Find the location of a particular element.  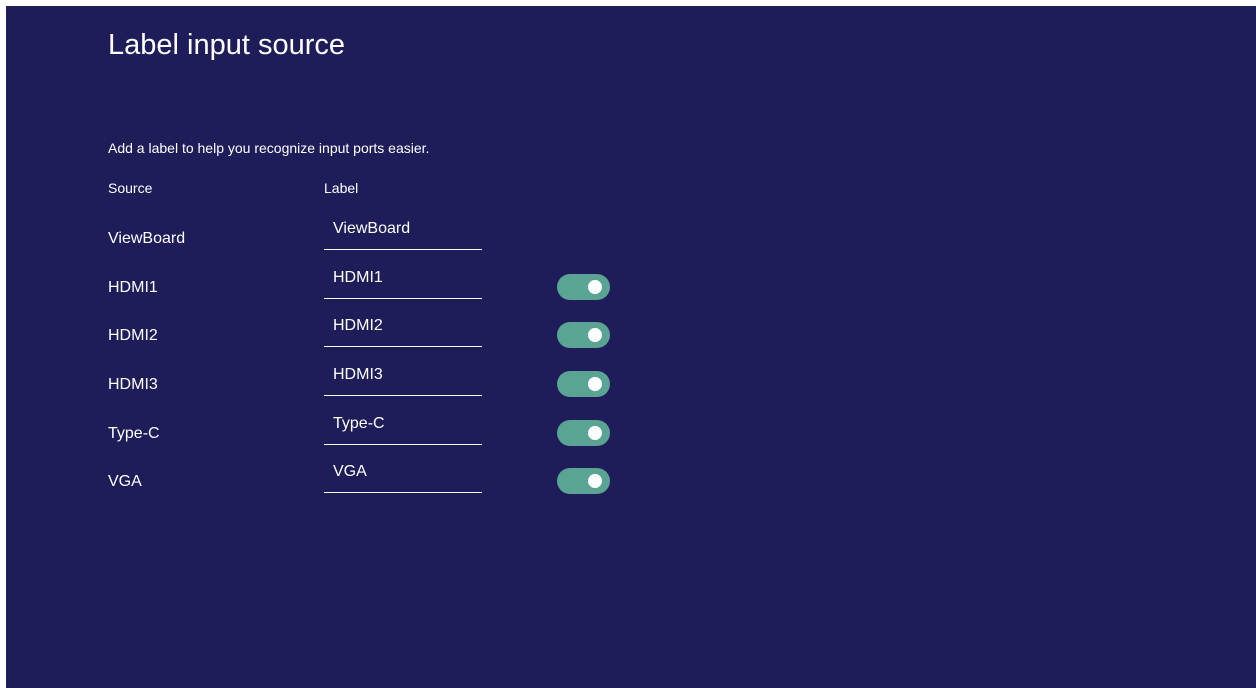

label-field-hdmi3 is located at coordinates (403, 377).